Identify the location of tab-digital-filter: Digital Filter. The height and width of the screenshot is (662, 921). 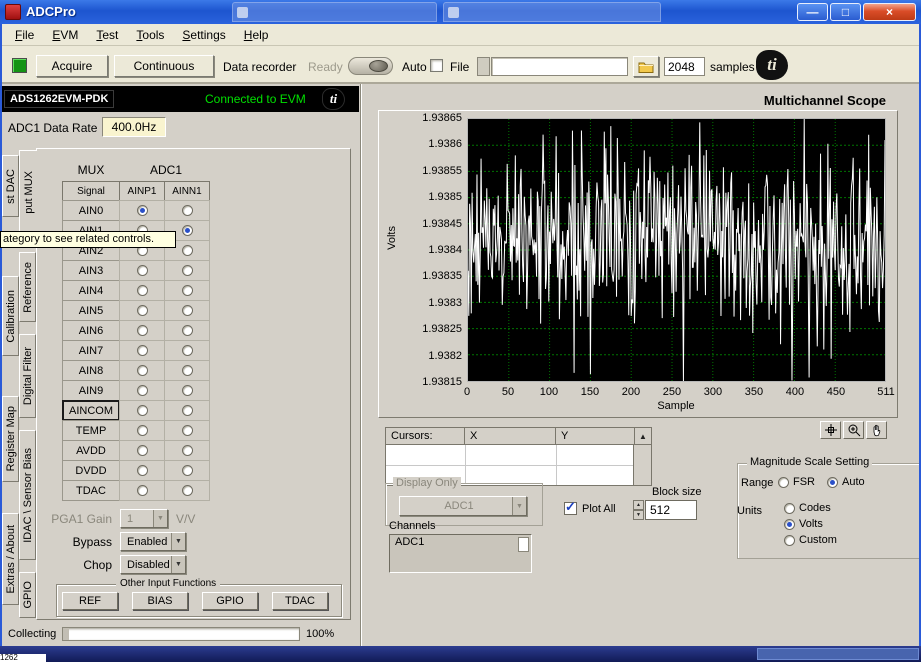
(27, 376).